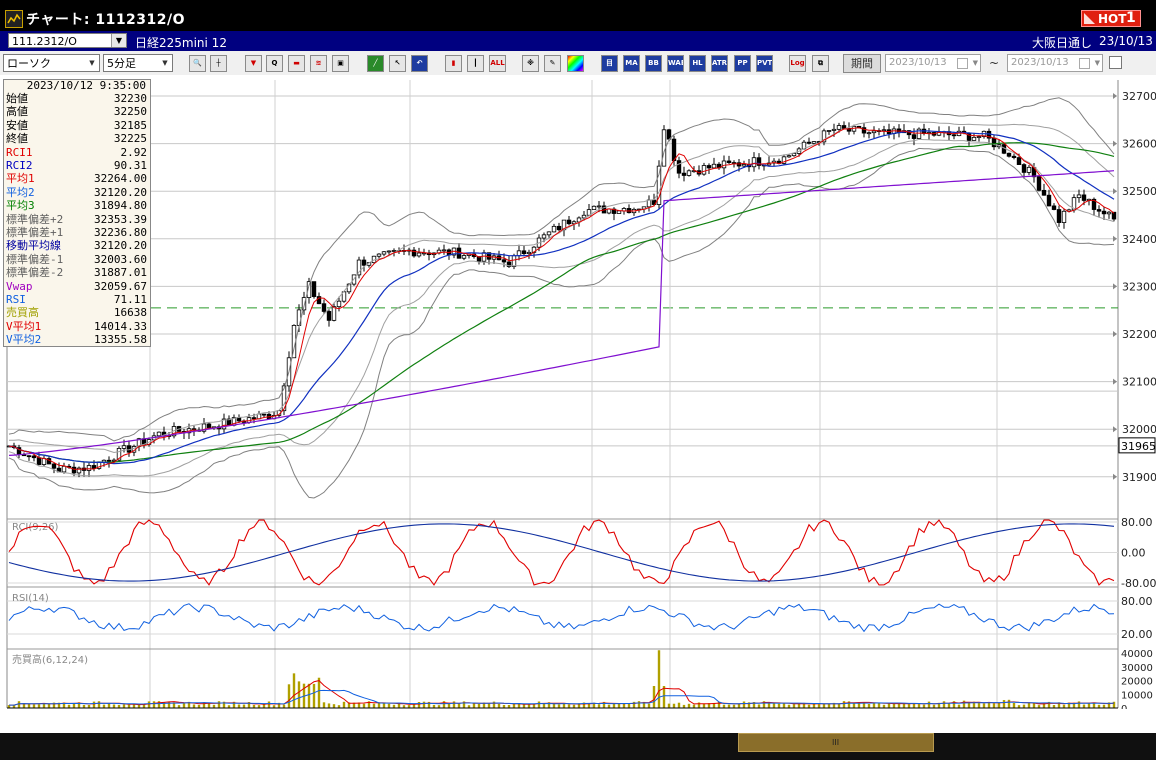 The image size is (1156, 760). What do you see at coordinates (933, 63) in the screenshot?
I see `start-date-field: 2023/10/13 ▼` at bounding box center [933, 63].